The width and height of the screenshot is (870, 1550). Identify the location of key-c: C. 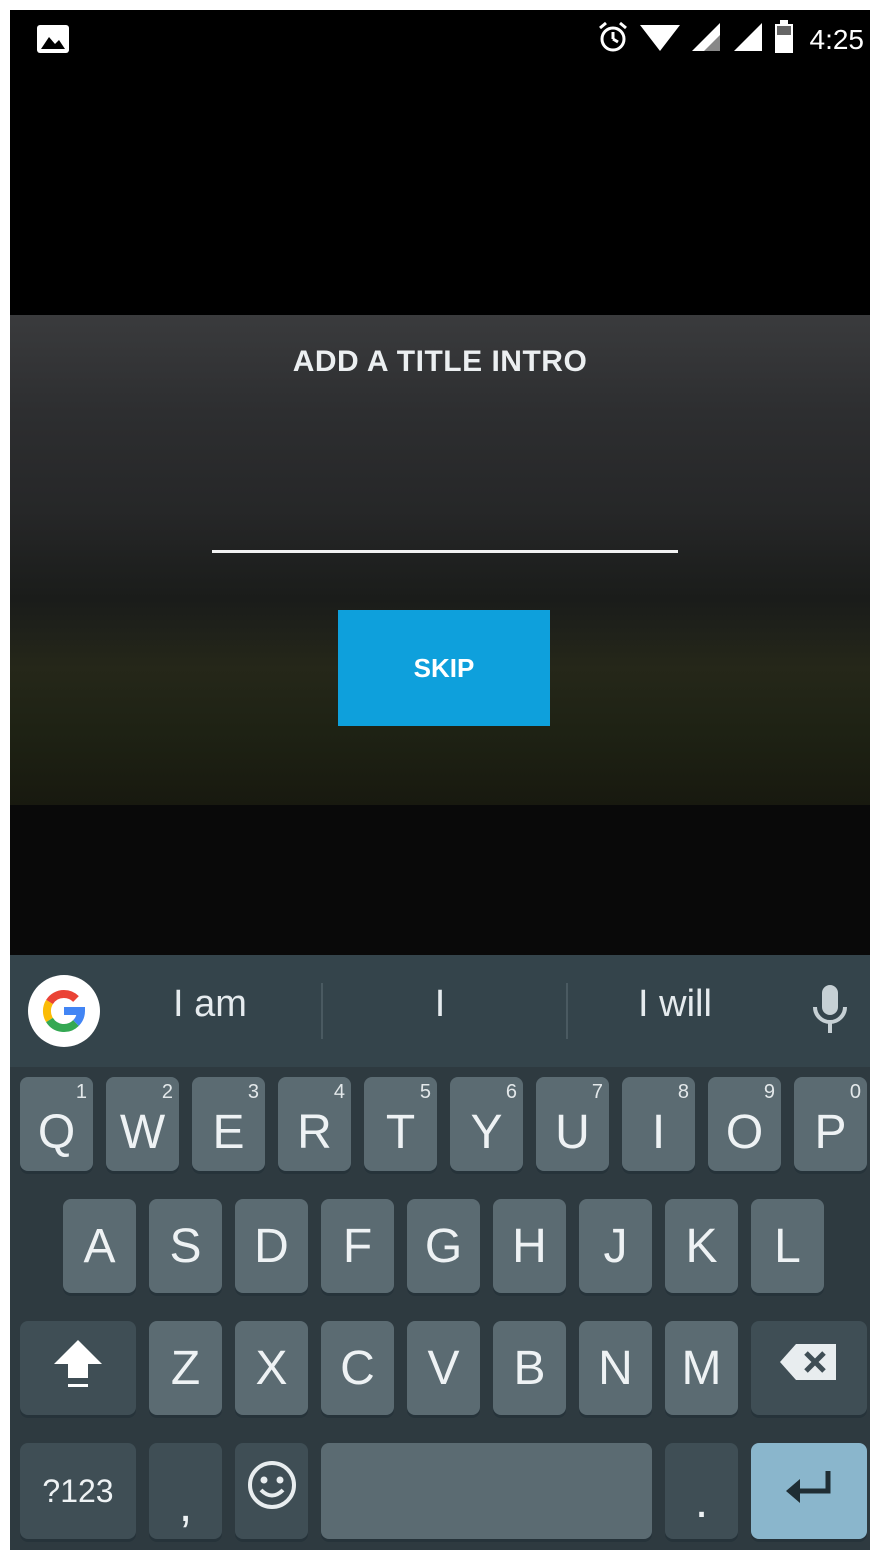
(357, 1368).